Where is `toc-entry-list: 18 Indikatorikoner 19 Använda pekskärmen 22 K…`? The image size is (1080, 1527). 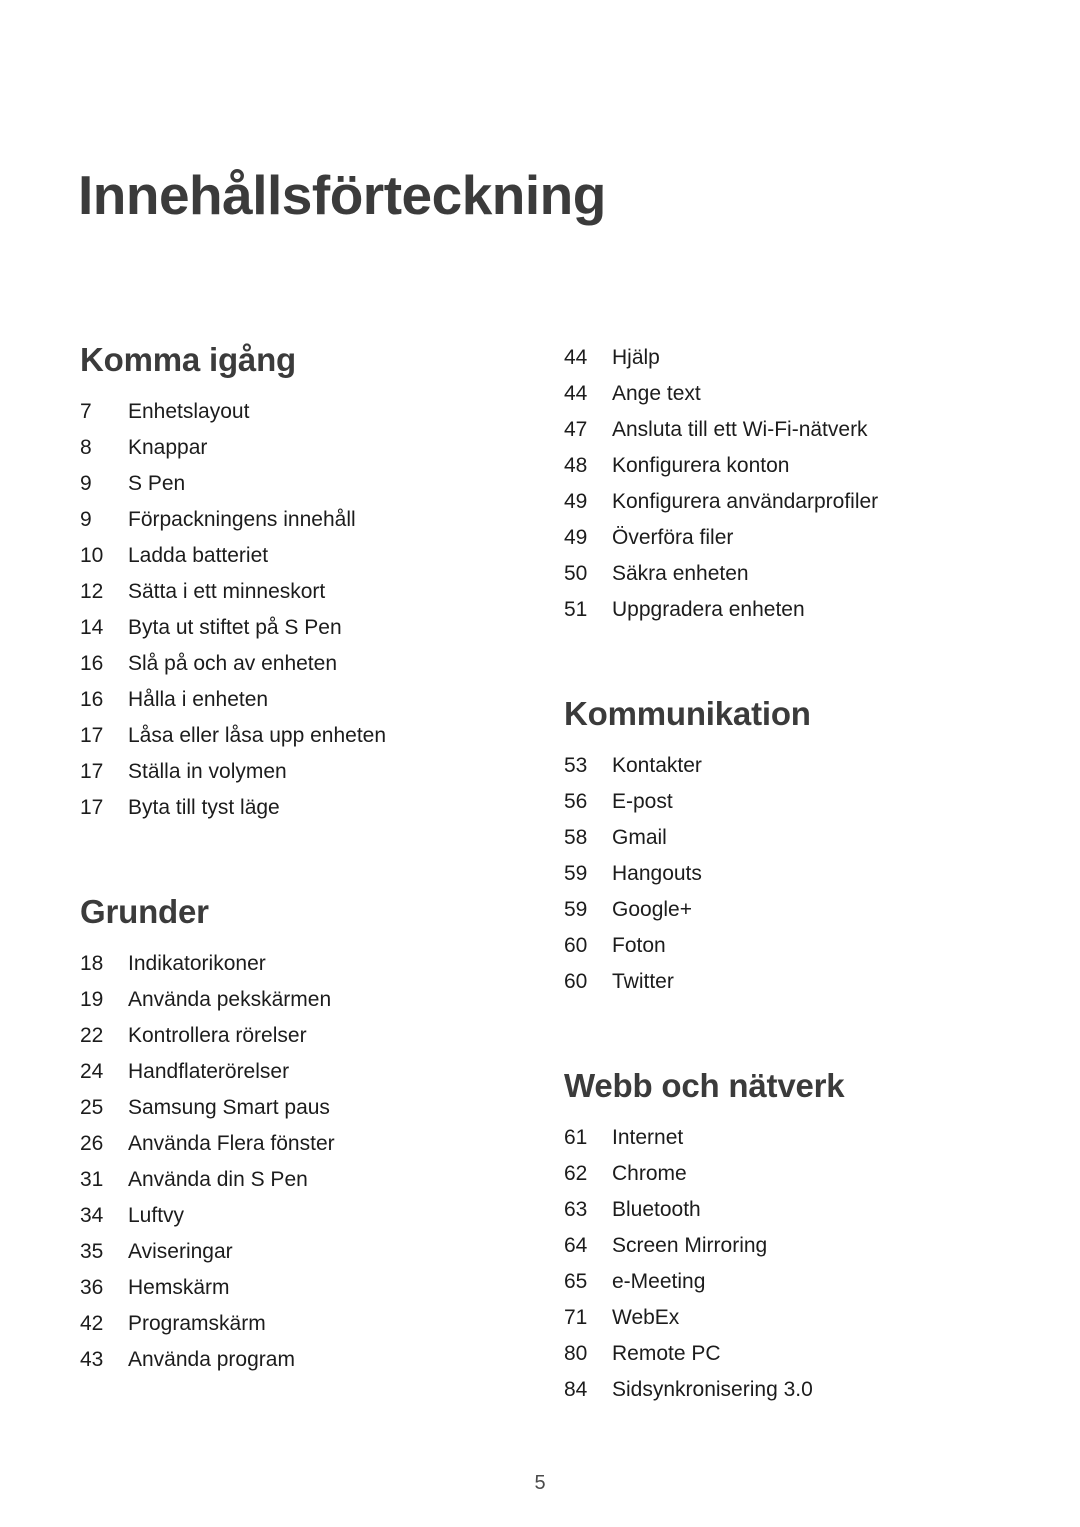 toc-entry-list: 18 Indikatorikoner 19 Använda pekskärmen 22 K… is located at coordinates (281, 1162).